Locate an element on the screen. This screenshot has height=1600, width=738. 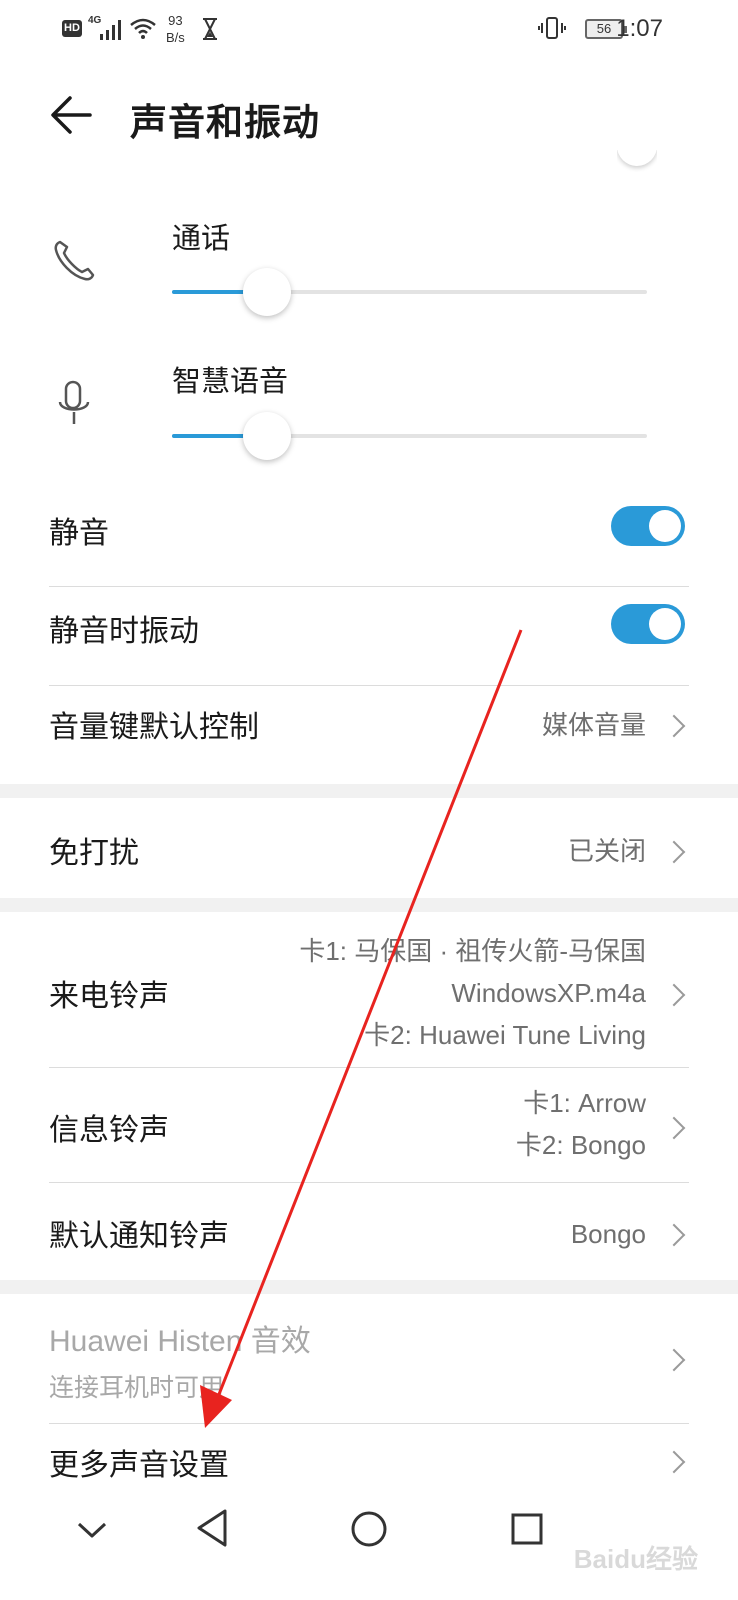
nav-back-icon is located at coordinates (212, 1528).